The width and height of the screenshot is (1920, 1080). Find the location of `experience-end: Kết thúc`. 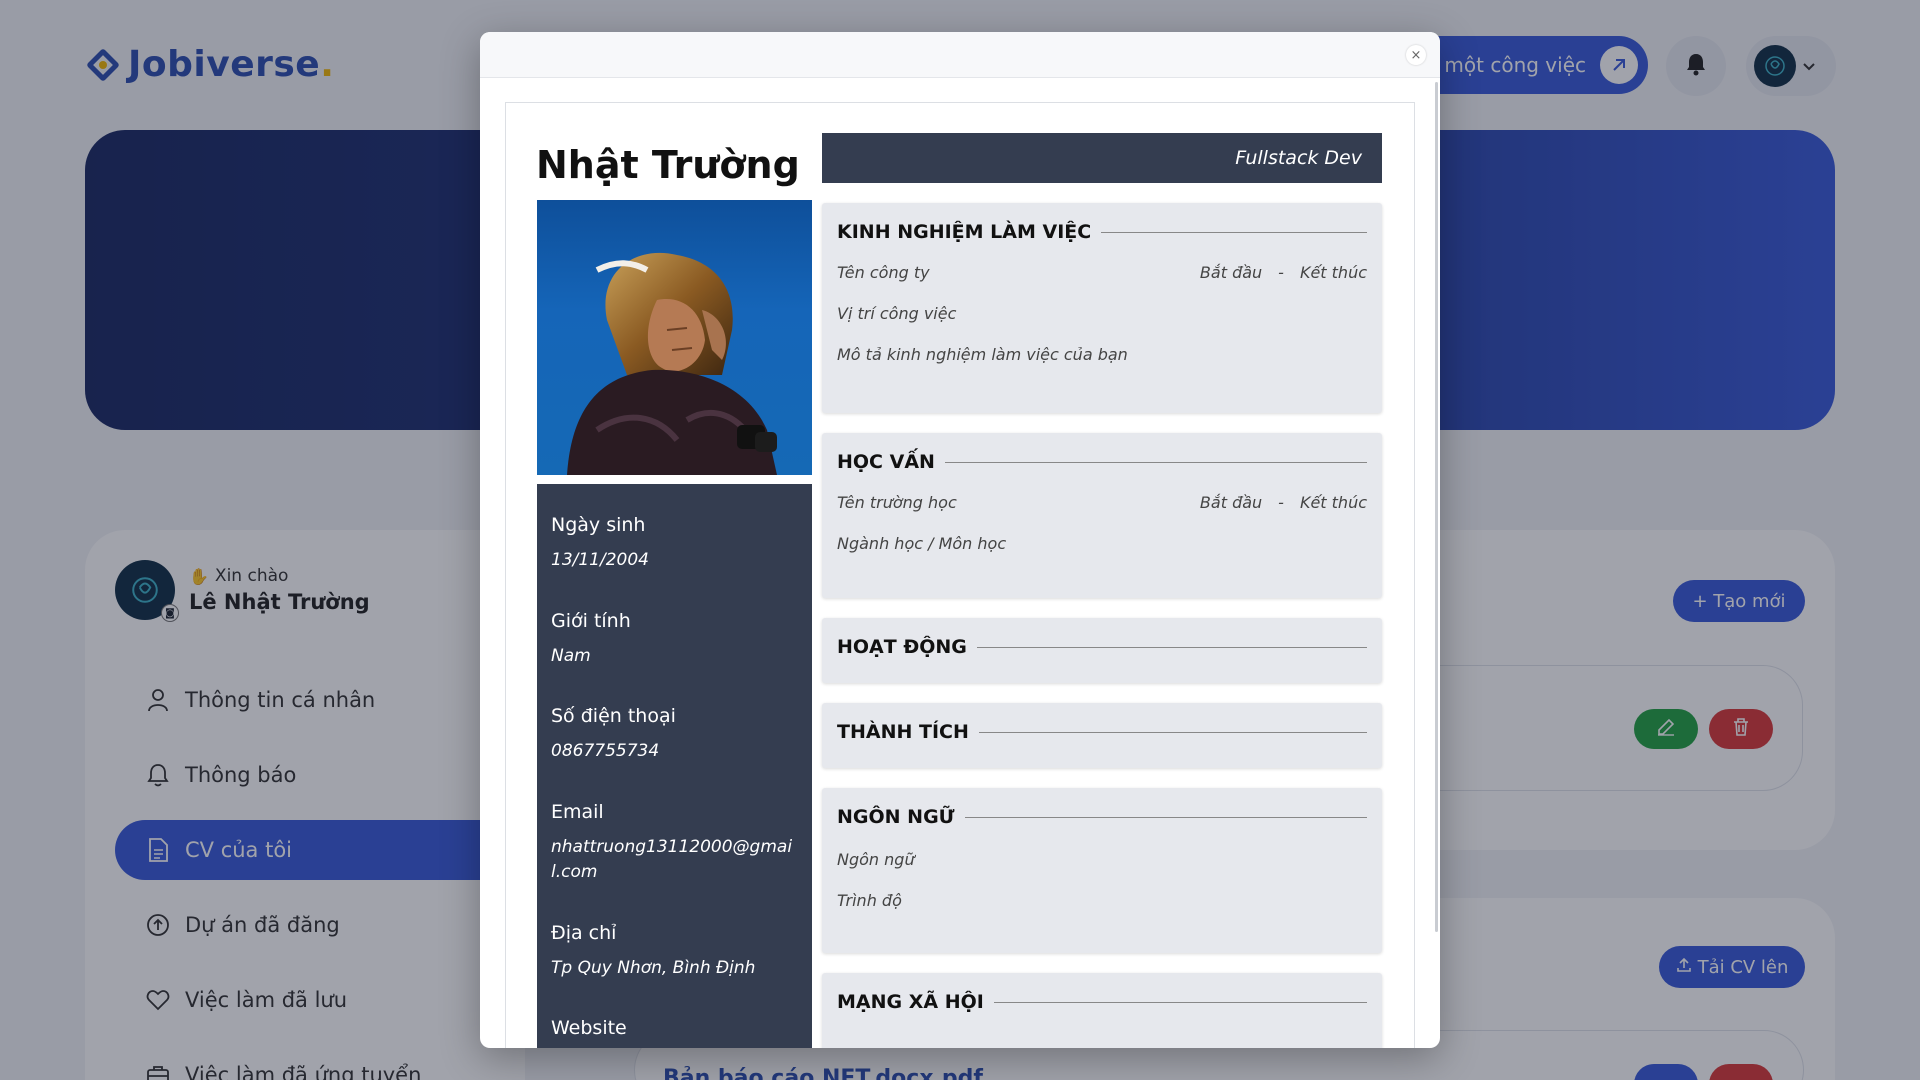

experience-end: Kết thúc is located at coordinates (1333, 272).